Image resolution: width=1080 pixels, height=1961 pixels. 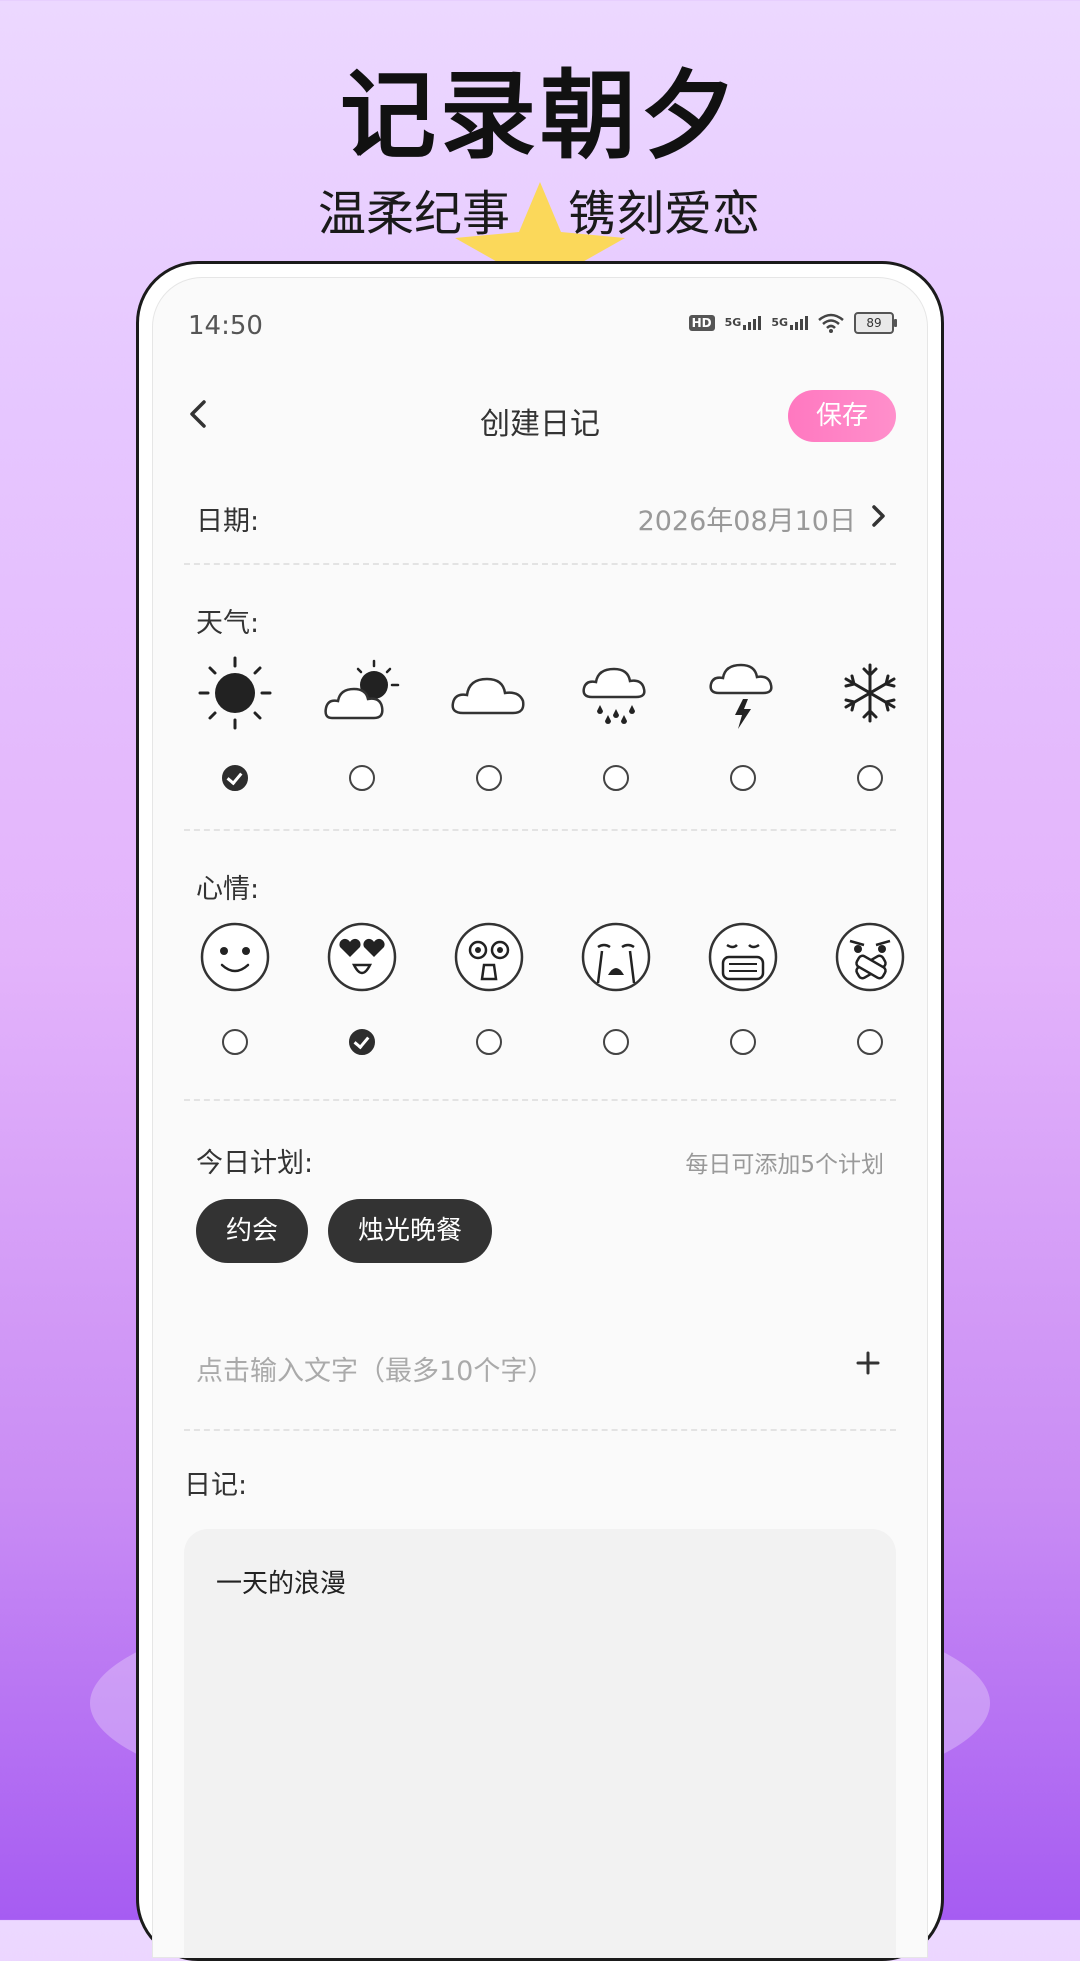 I want to click on heart-eyes-face-icon, so click(x=362, y=957).